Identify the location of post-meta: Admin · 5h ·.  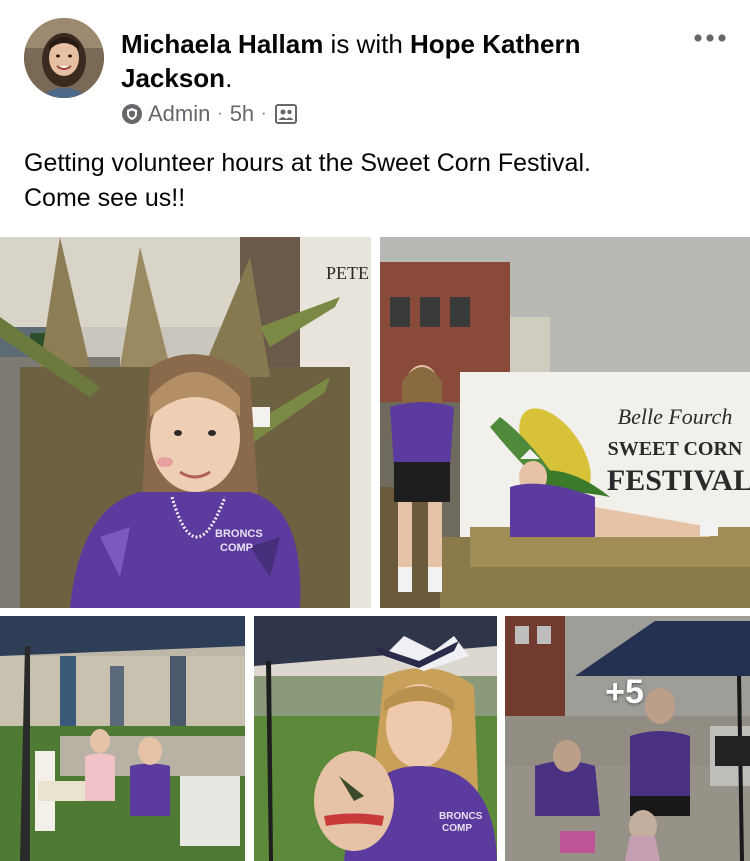
(209, 114).